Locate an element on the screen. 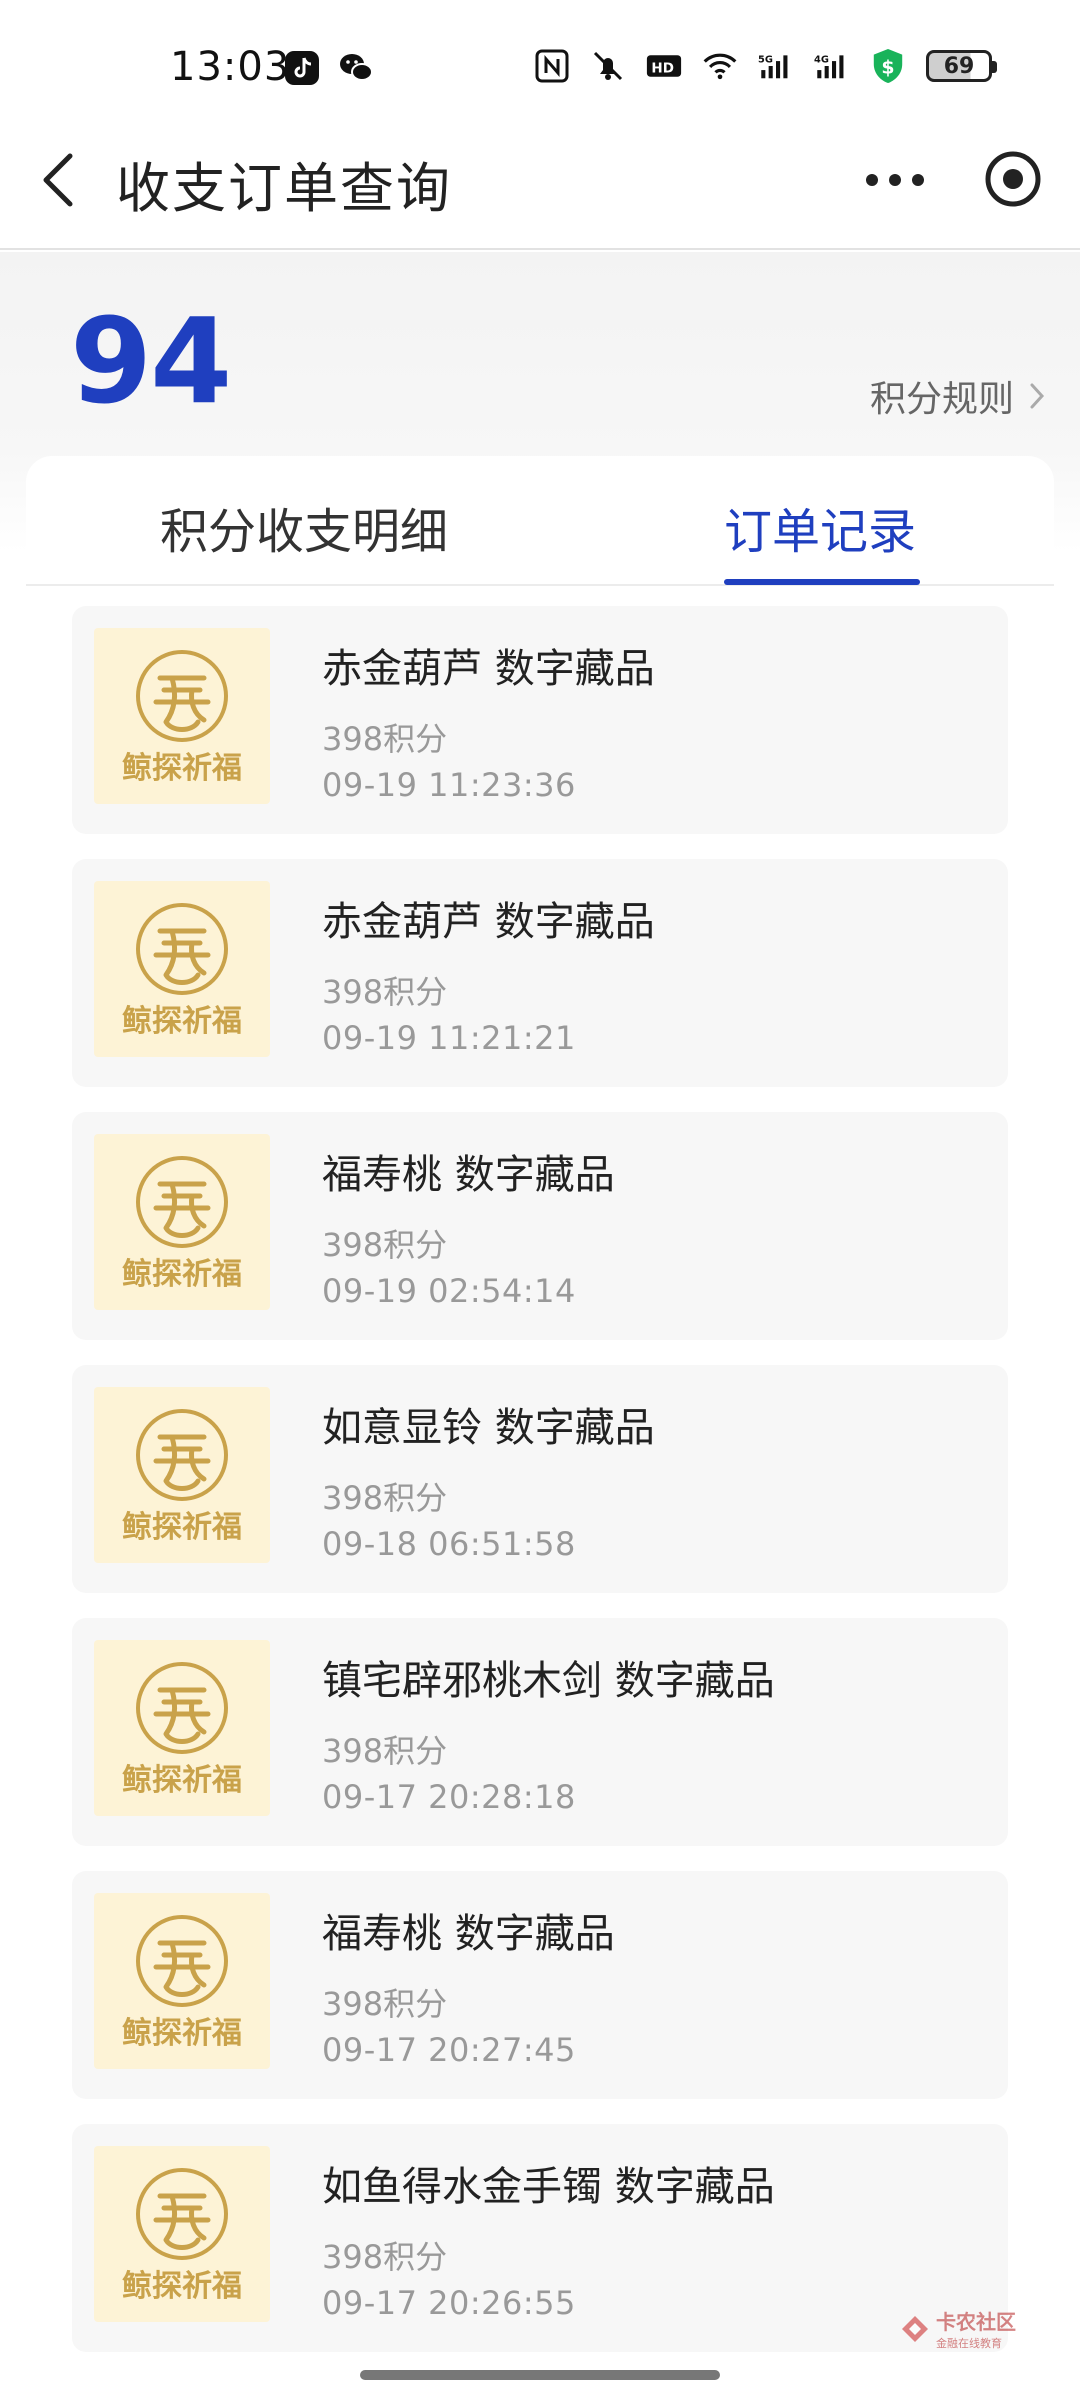  item-name: 如意显铃 数字藏品 is located at coordinates (488, 1428).